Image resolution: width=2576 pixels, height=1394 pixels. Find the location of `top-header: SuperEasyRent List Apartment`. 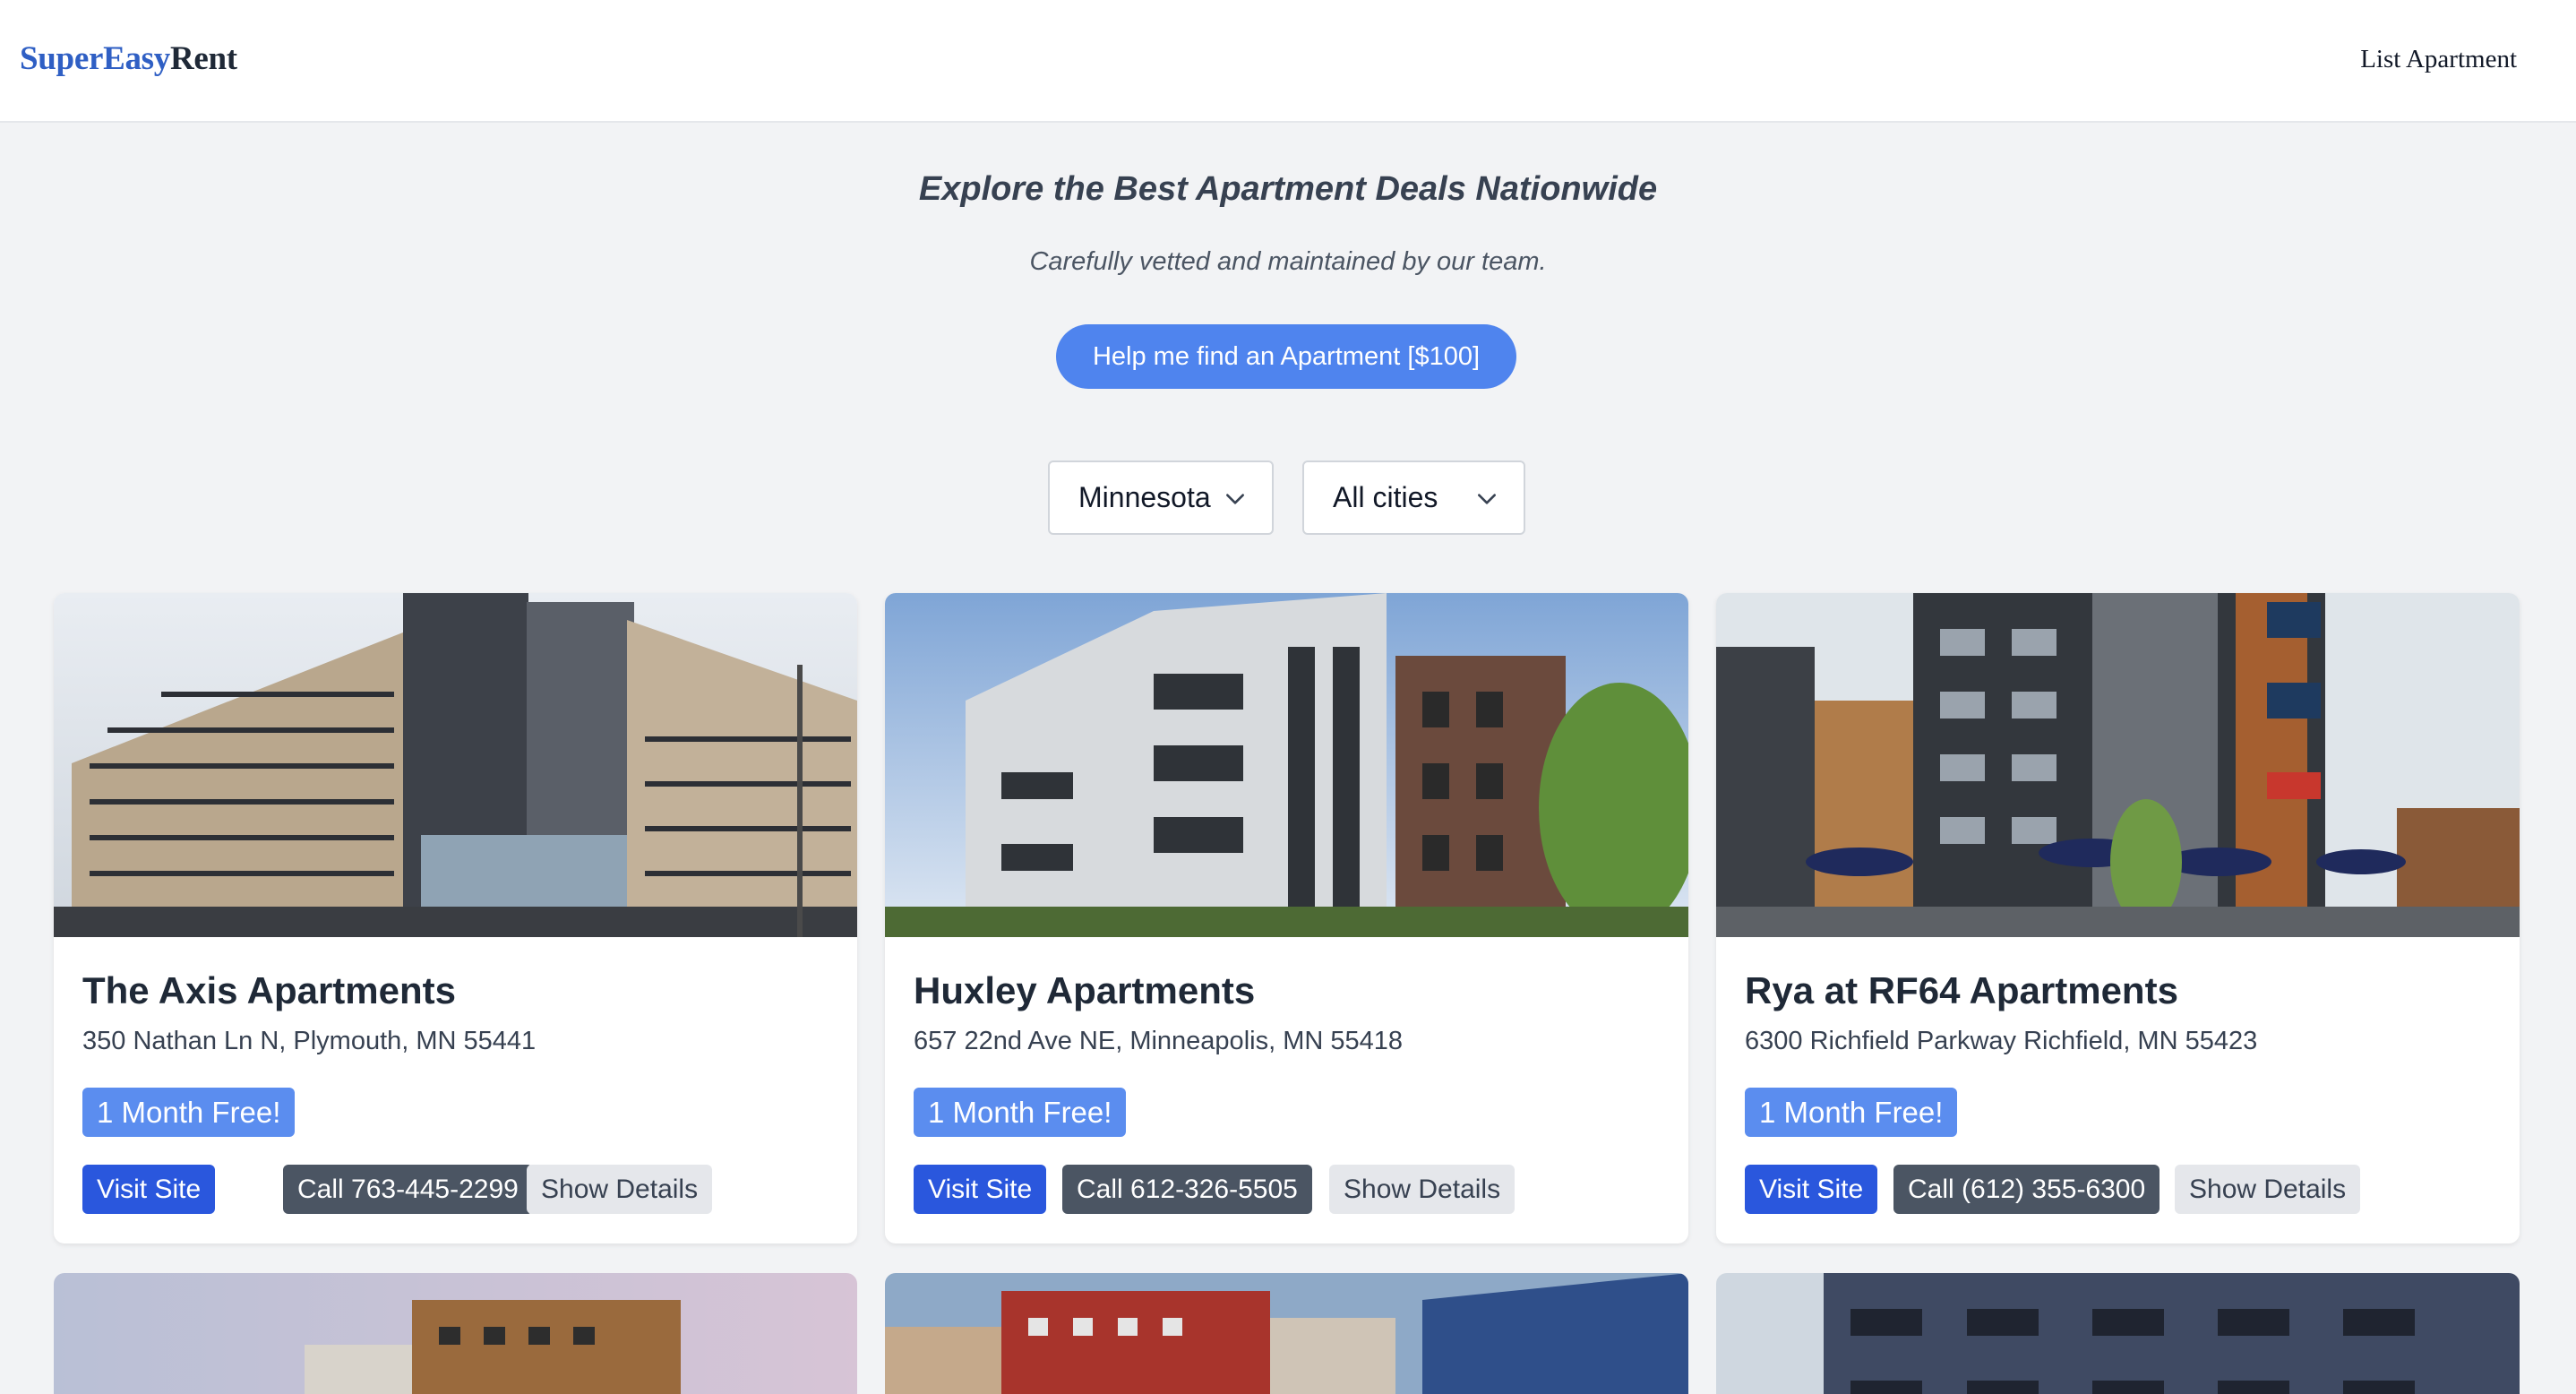

top-header: SuperEasyRent List Apartment is located at coordinates (1288, 61).